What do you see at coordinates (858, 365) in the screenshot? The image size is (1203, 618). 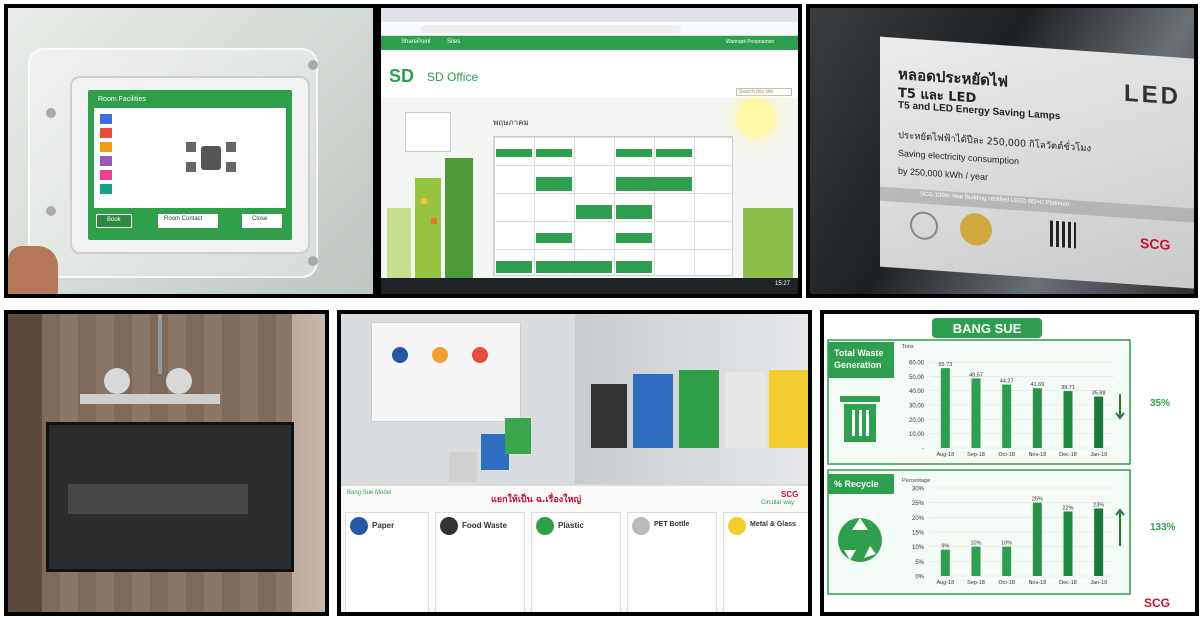 I see `chart1-title-line2: Generation` at bounding box center [858, 365].